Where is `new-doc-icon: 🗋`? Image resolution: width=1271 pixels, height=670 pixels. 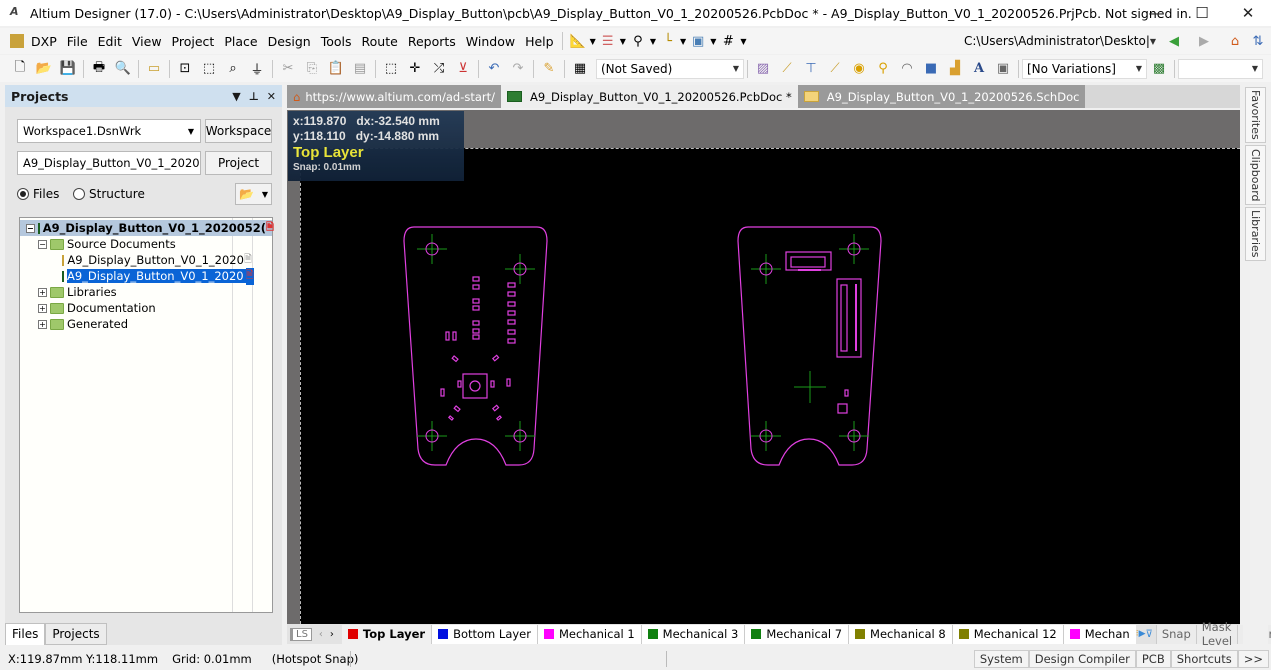
new-doc-icon: 🗋 is located at coordinates (20, 69).